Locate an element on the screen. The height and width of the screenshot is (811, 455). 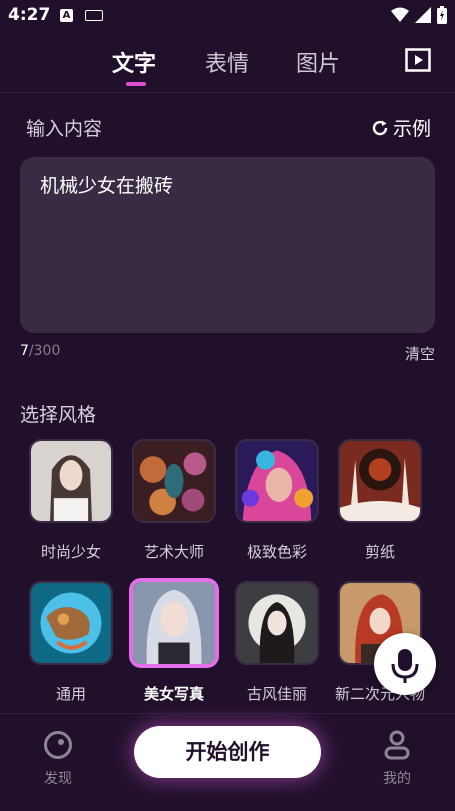
style-item: 时尚少女 is located at coordinates (71, 500).